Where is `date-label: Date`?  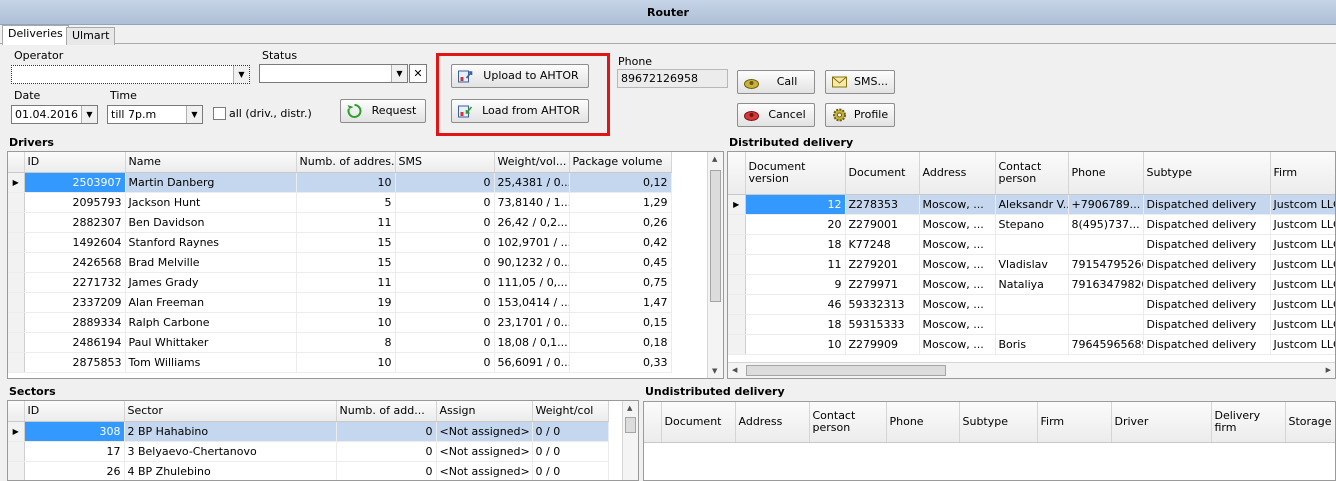
date-label: Date is located at coordinates (27, 95).